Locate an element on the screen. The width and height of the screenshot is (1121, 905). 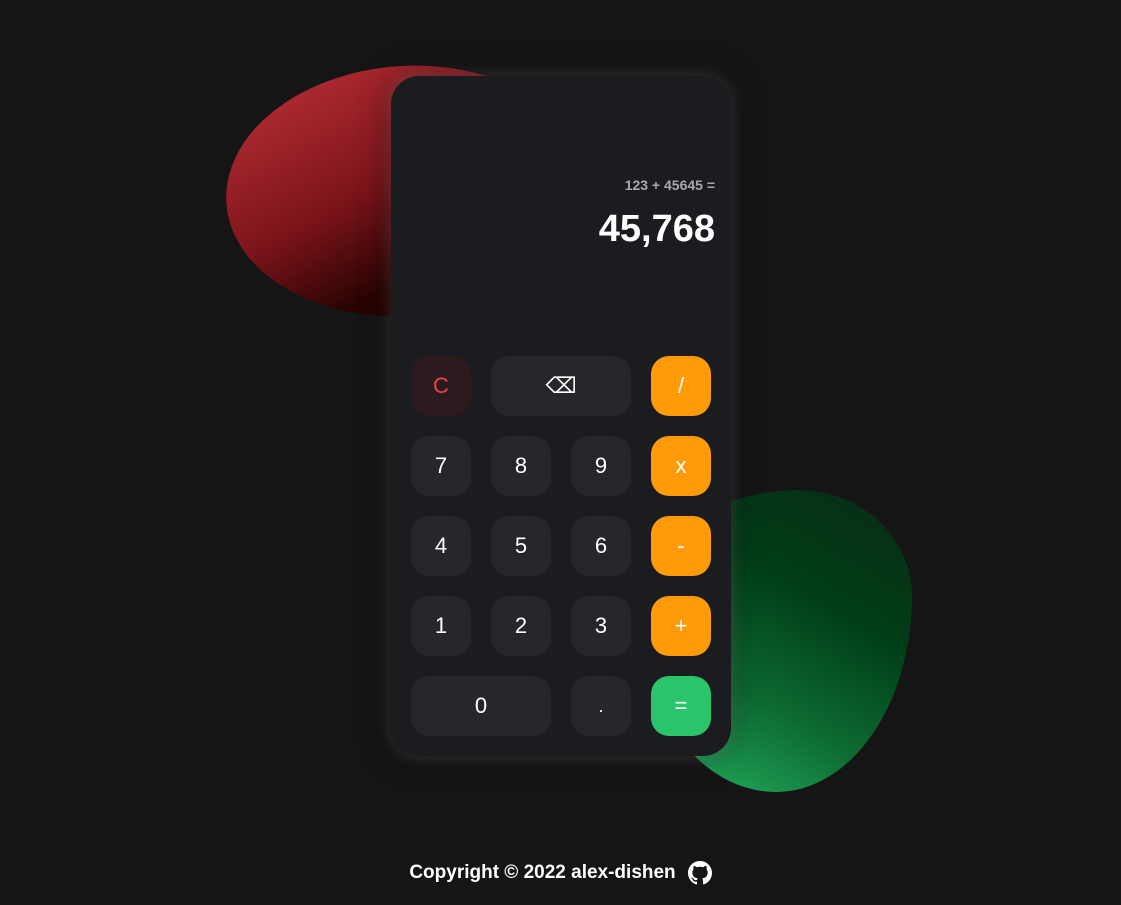
digit-4-button: 4 is located at coordinates (441, 546).